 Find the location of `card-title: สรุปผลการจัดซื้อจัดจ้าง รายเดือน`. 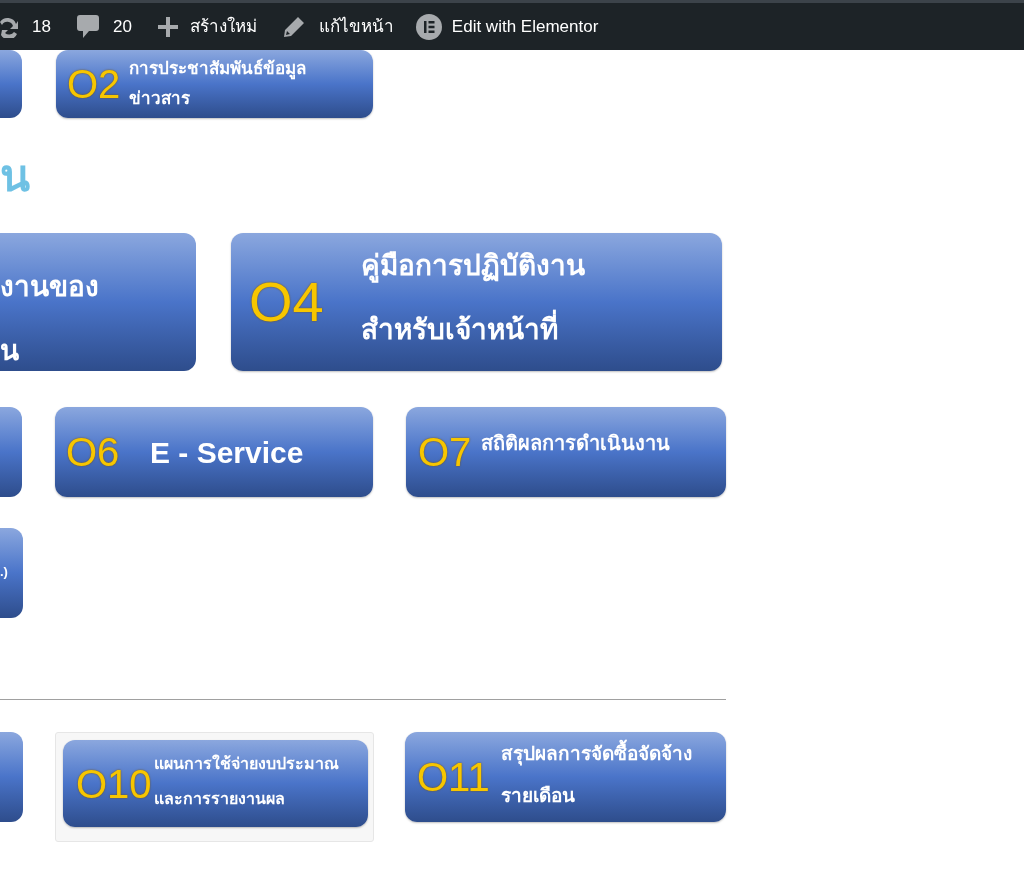

card-title: สรุปผลการจัดซื้อจัดจ้าง รายเดือน is located at coordinates (596, 775).